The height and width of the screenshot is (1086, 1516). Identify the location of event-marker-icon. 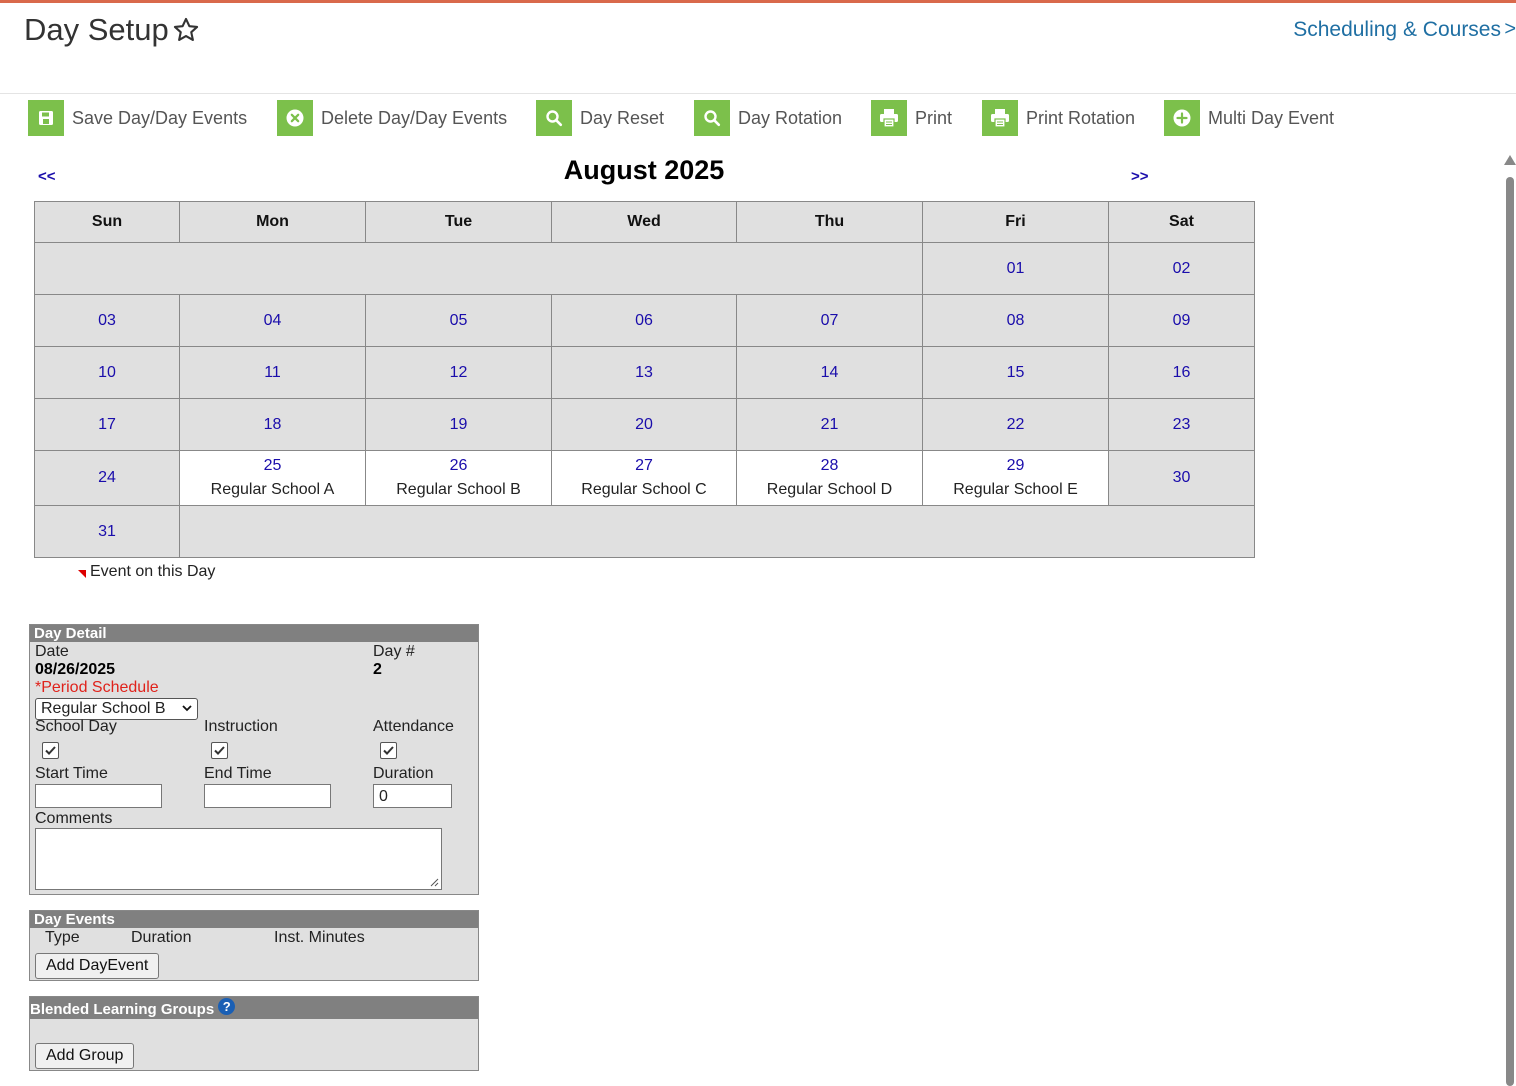
(82, 574).